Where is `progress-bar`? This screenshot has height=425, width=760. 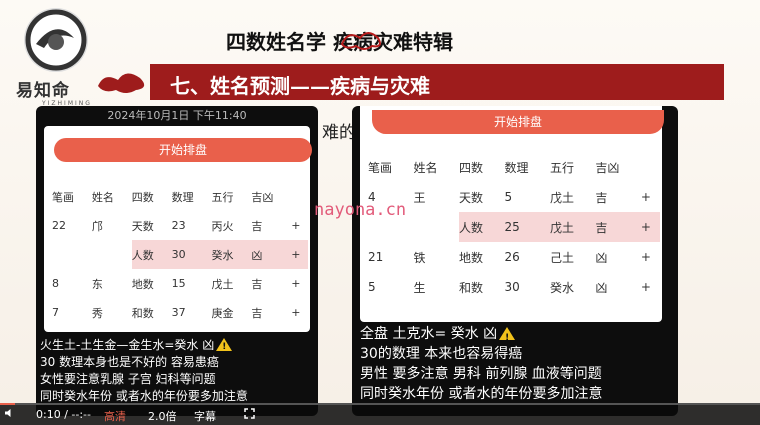 progress-bar is located at coordinates (380, 404).